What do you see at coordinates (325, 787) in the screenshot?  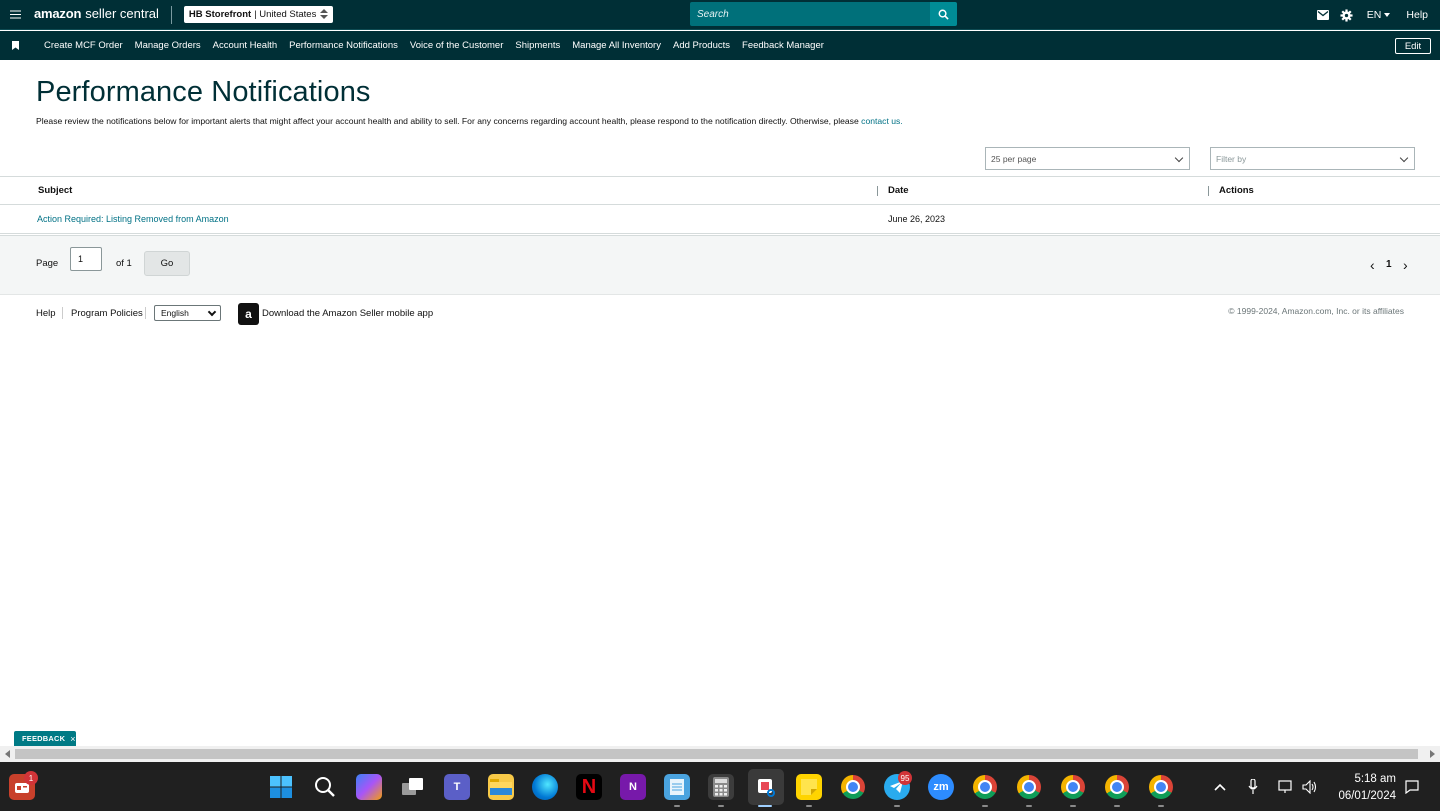 I see `taskbar-search-icon` at bounding box center [325, 787].